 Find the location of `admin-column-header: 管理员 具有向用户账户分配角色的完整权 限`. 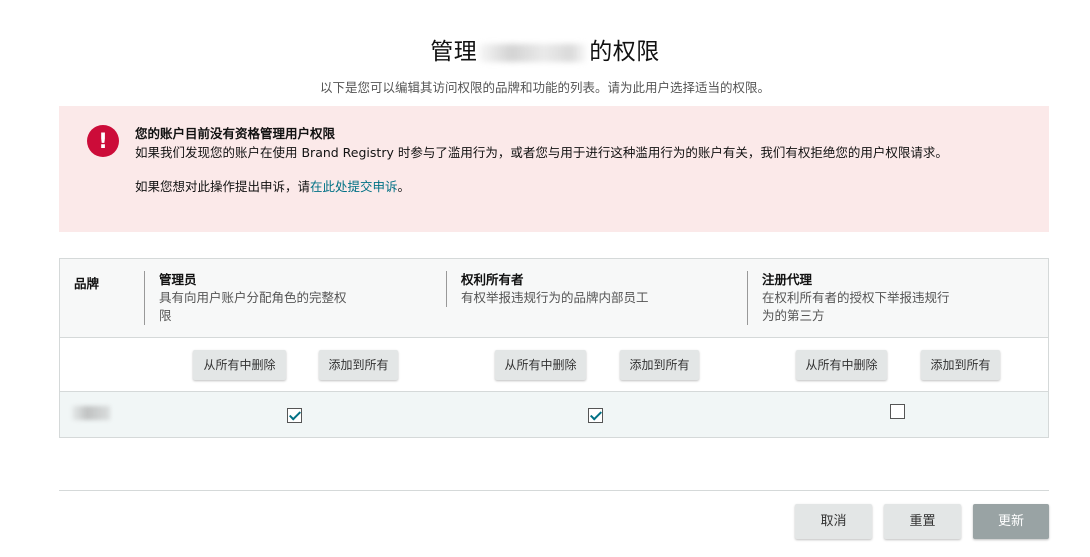

admin-column-header: 管理员 具有向用户账户分配角色的完整权 限 is located at coordinates (256, 298).